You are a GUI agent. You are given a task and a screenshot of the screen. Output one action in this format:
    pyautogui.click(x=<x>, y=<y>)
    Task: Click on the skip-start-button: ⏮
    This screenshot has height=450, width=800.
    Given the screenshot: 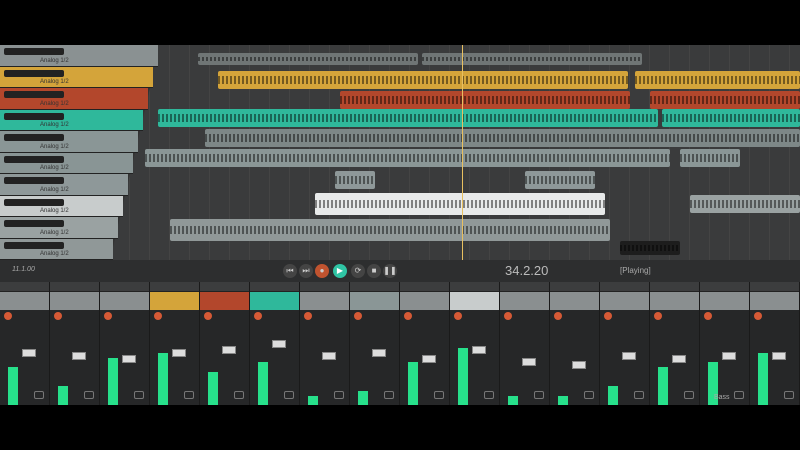 What is the action you would take?
    pyautogui.click(x=290, y=271)
    